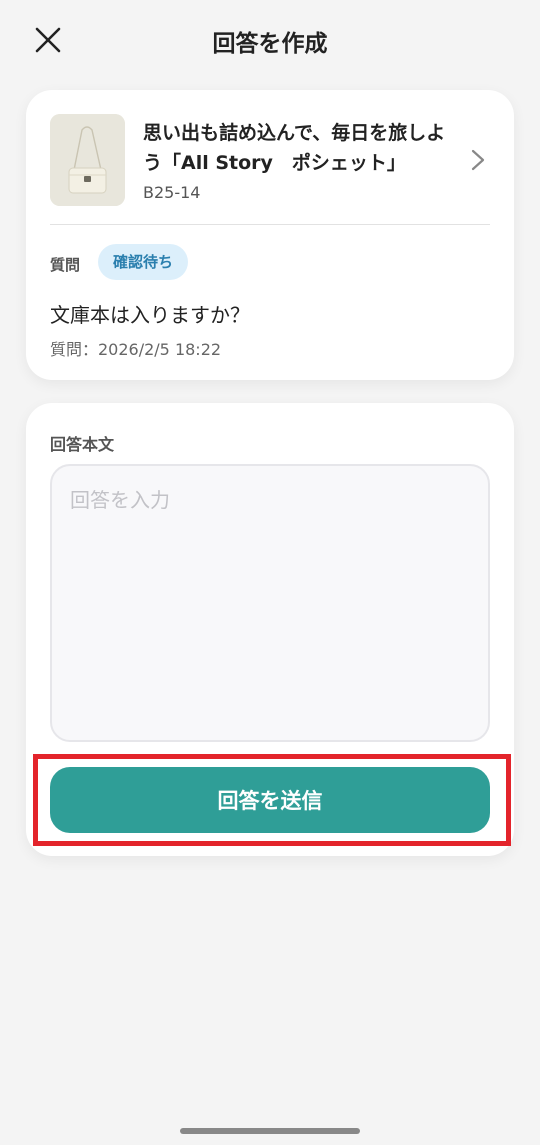 The image size is (540, 1145). What do you see at coordinates (150, 315) in the screenshot?
I see `question-text: 文庫本は入りますか？` at bounding box center [150, 315].